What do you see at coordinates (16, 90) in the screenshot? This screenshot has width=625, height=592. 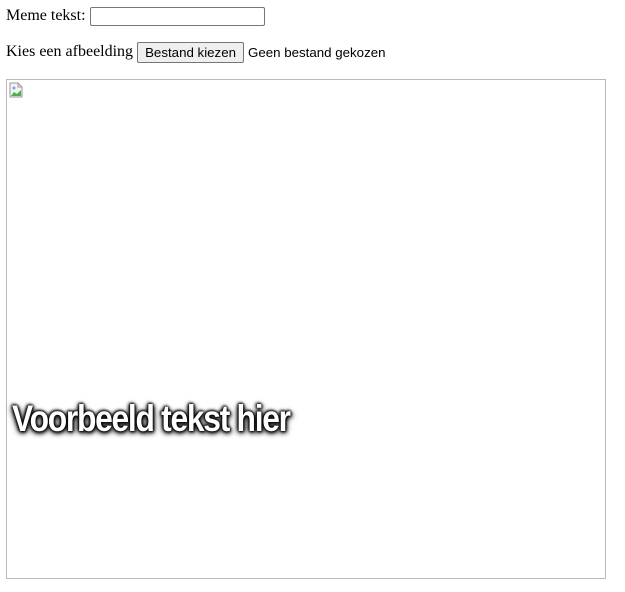 I see `broken-image-icon` at bounding box center [16, 90].